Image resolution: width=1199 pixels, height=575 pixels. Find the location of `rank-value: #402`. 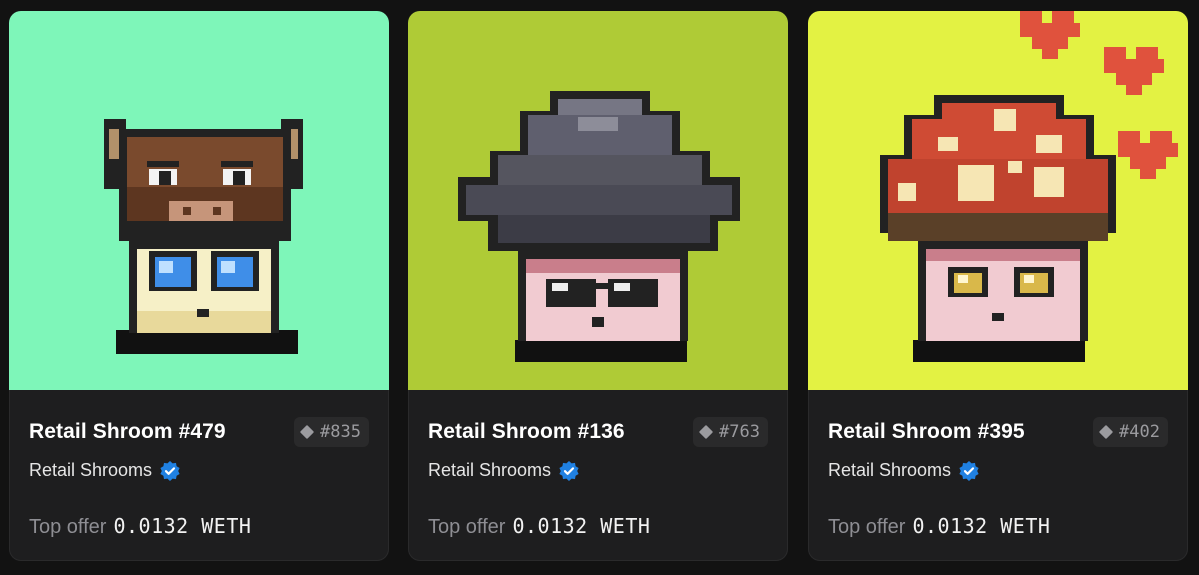

rank-value: #402 is located at coordinates (1139, 432).